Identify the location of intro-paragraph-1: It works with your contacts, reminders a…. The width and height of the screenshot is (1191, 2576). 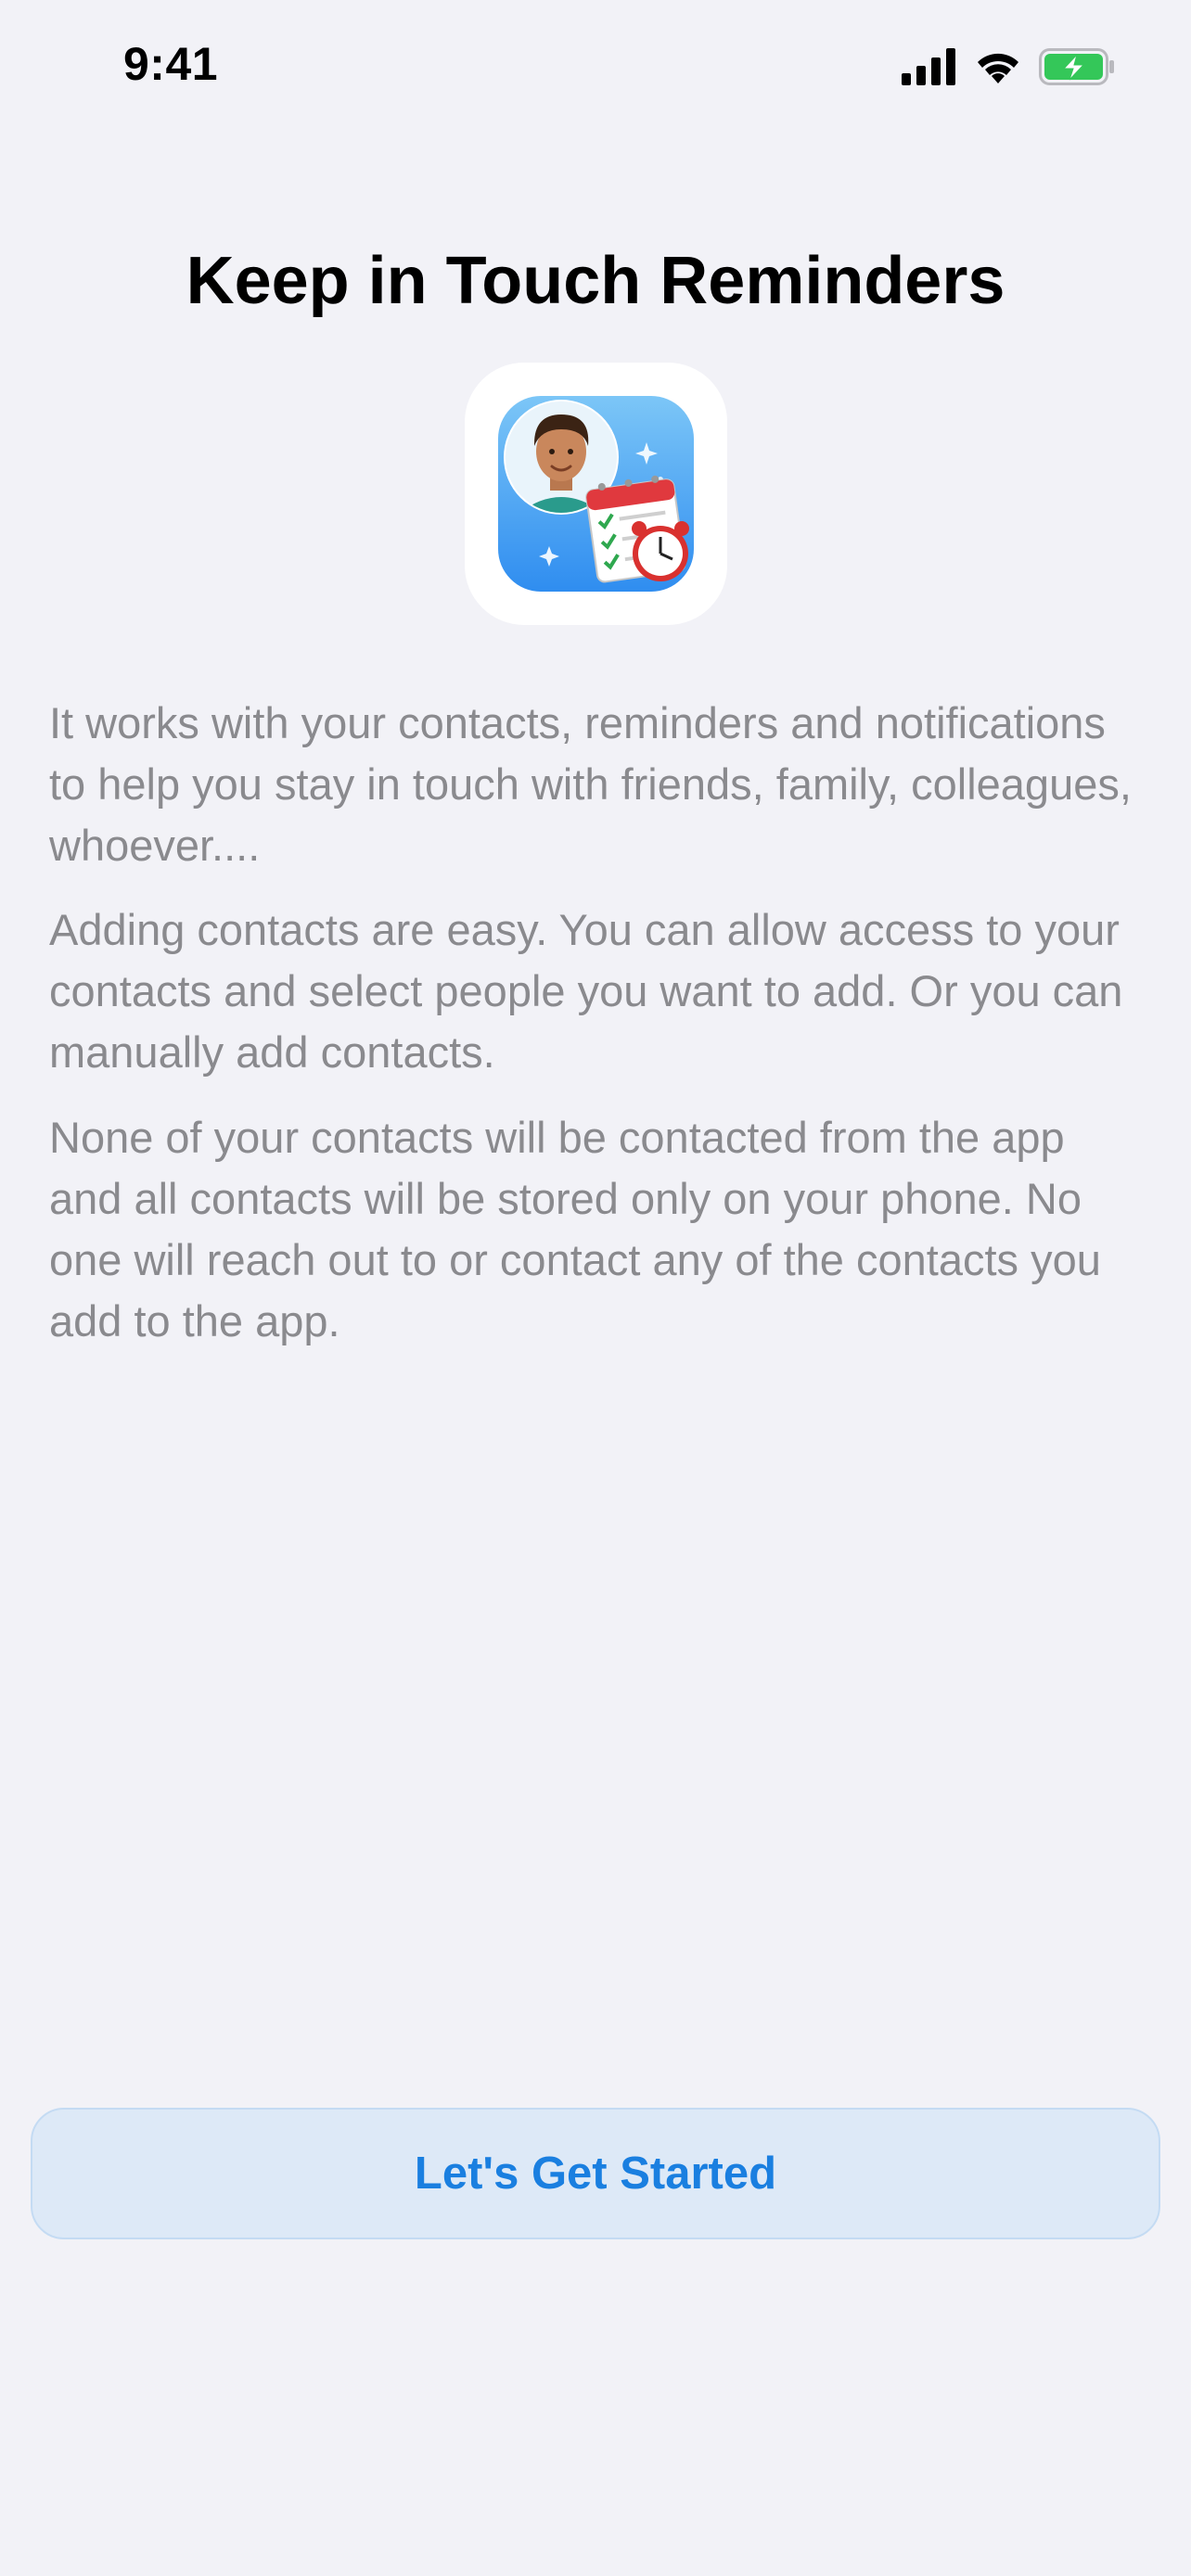
(590, 784).